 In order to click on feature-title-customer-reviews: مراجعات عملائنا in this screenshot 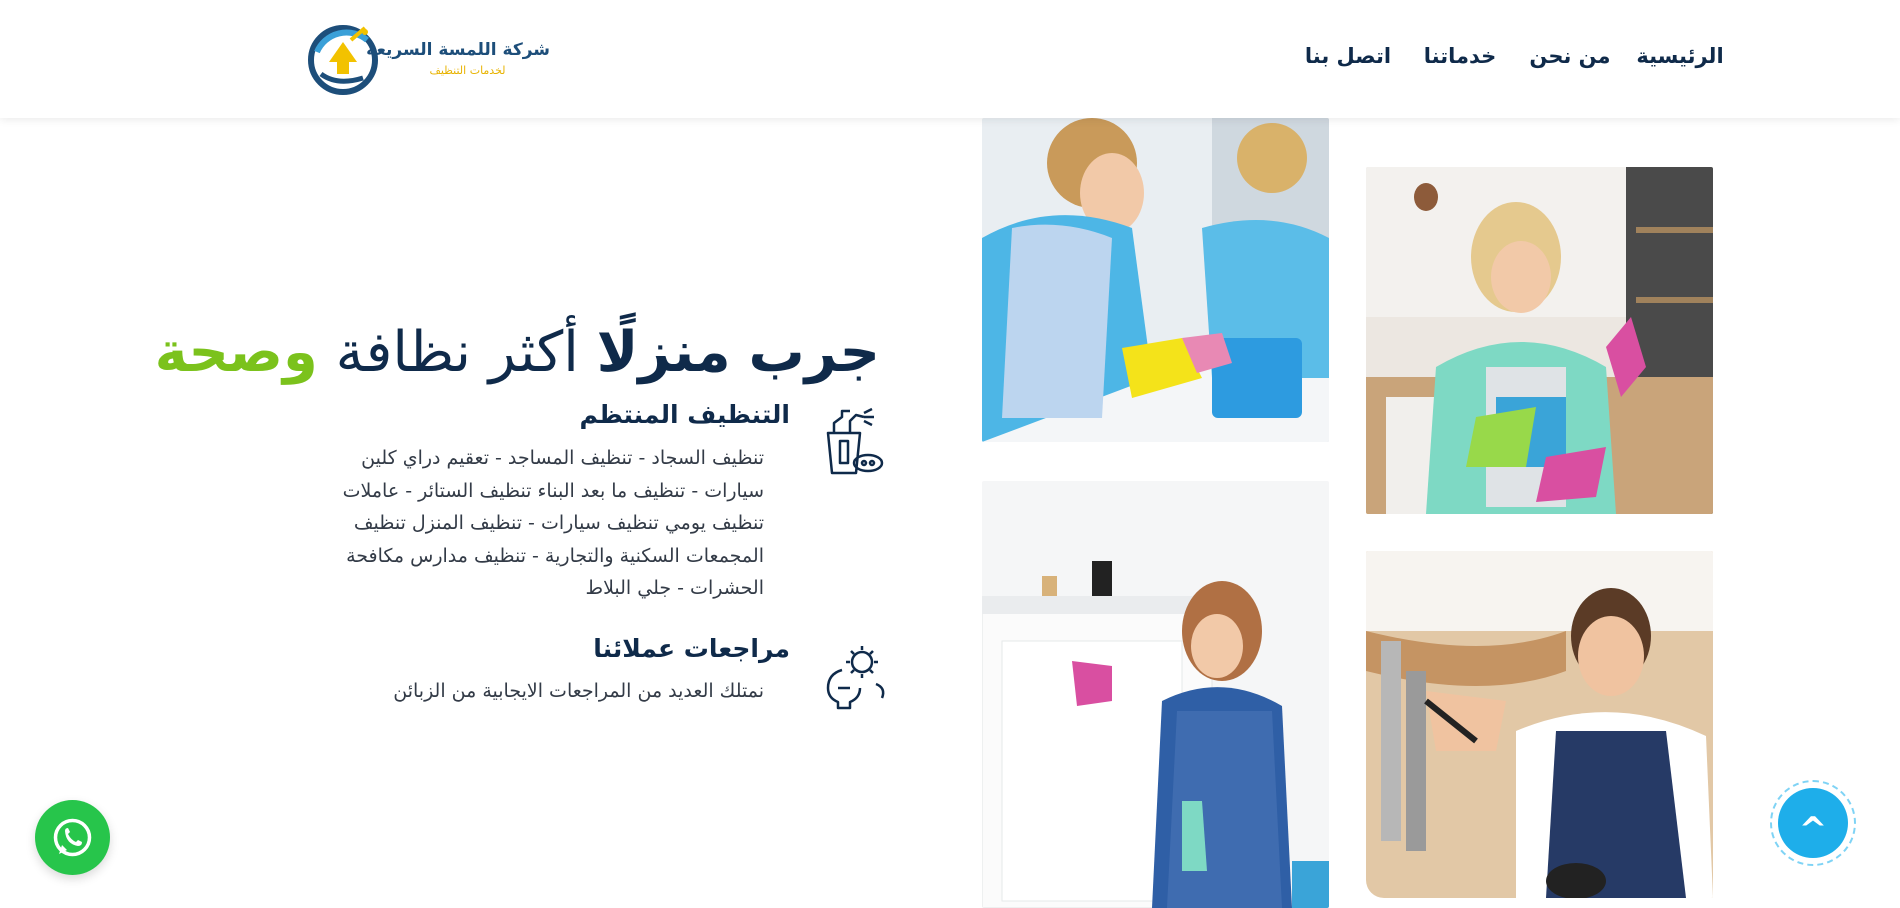, I will do `click(691, 648)`.